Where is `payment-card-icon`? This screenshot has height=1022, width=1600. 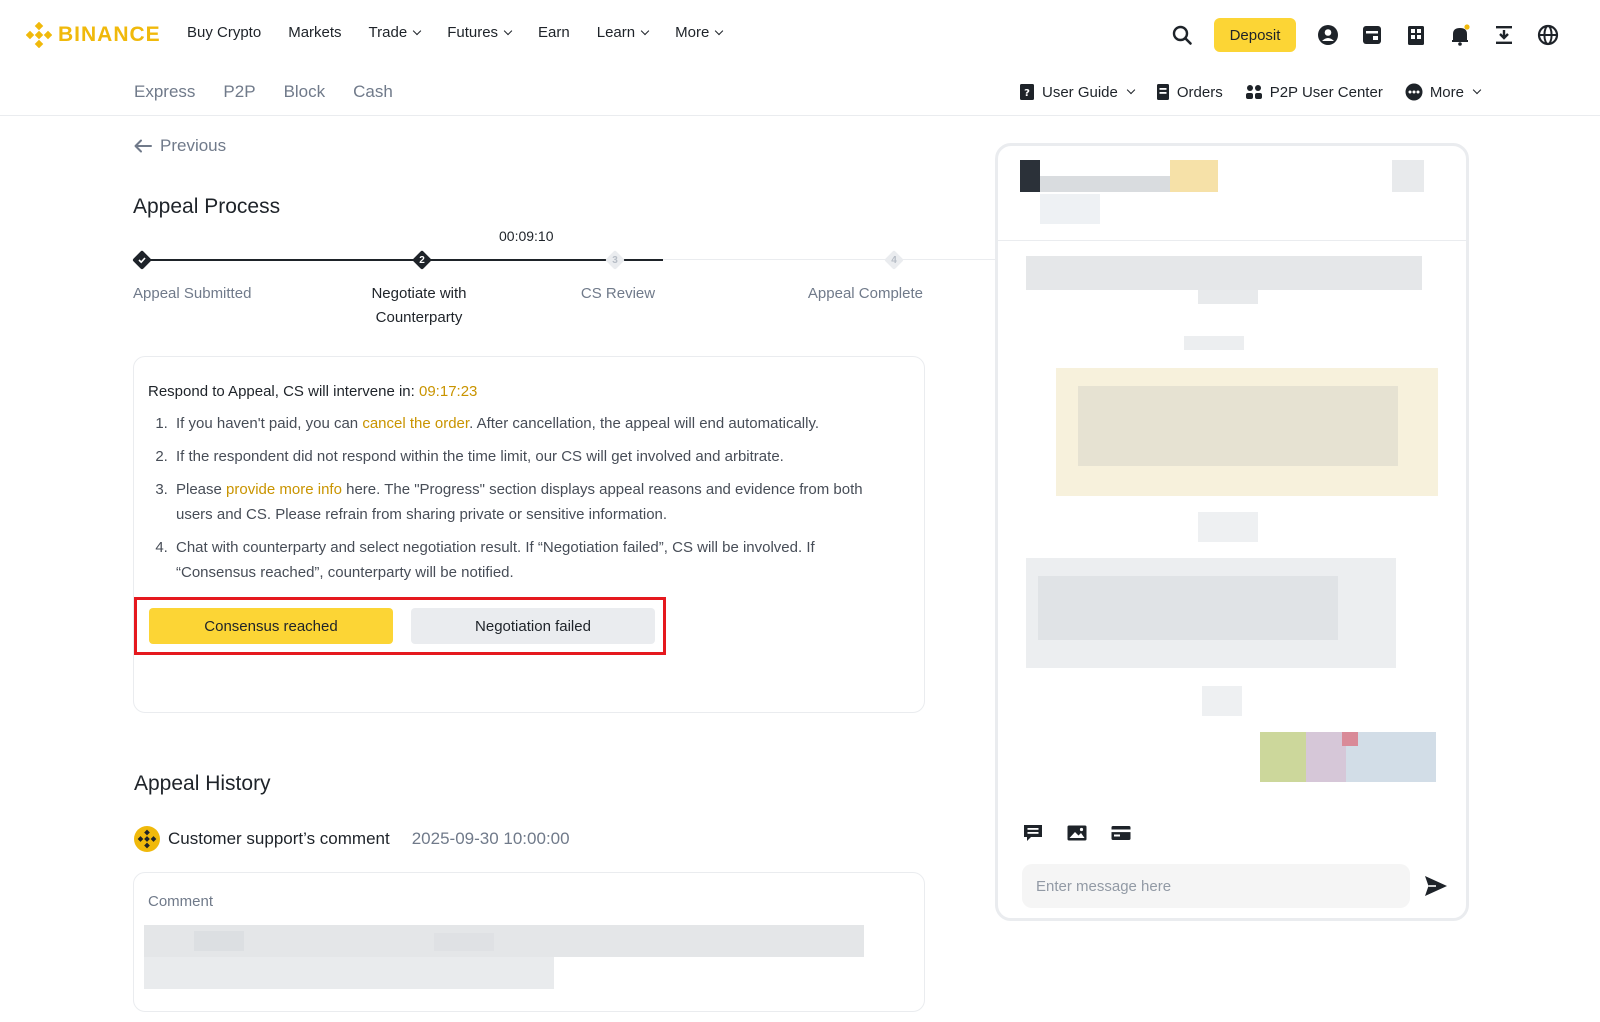 payment-card-icon is located at coordinates (1121, 835).